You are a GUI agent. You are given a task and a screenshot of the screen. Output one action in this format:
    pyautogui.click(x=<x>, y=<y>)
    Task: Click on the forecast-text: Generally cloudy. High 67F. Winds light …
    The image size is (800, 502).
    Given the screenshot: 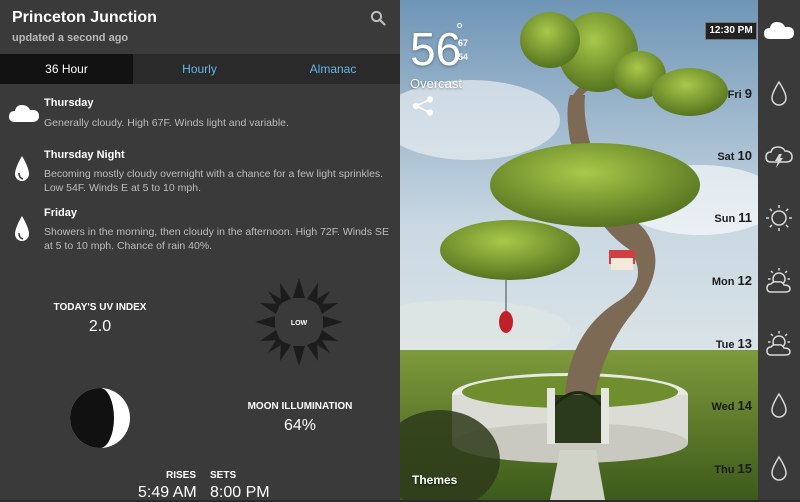 What is the action you would take?
    pyautogui.click(x=166, y=123)
    